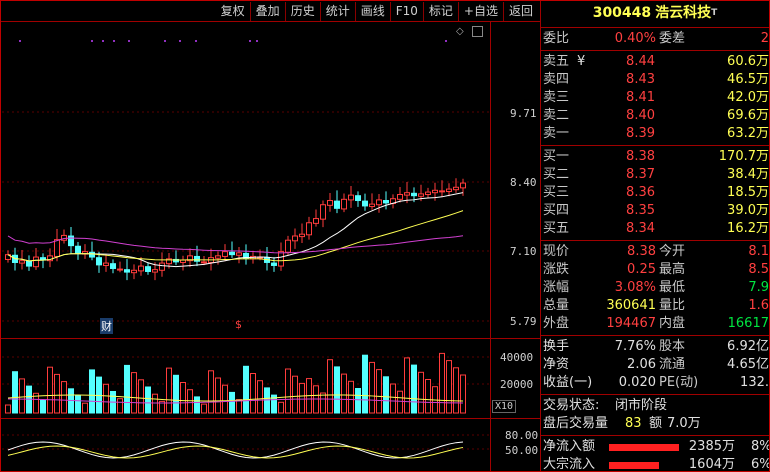 Image resolution: width=770 pixels, height=472 pixels. I want to click on after-hours-amount: 7.0万, so click(684, 423).